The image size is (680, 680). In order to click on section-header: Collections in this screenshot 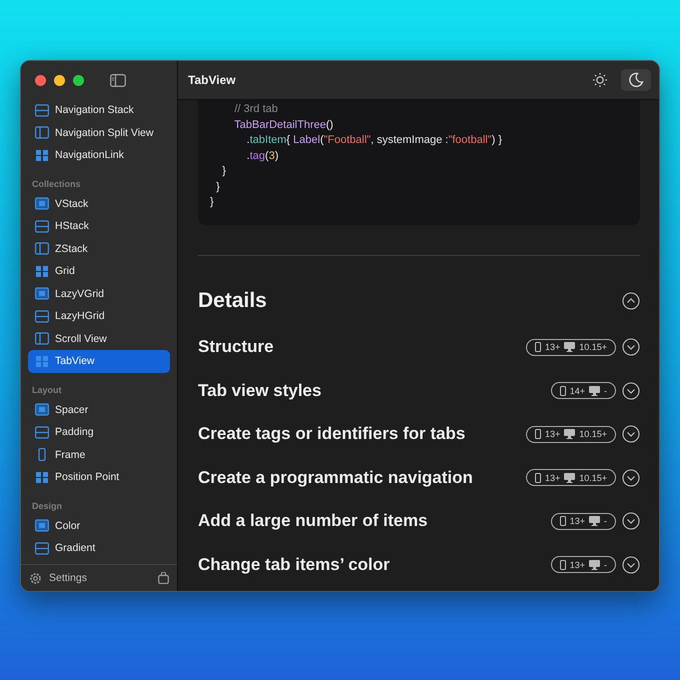, I will do `click(56, 184)`.